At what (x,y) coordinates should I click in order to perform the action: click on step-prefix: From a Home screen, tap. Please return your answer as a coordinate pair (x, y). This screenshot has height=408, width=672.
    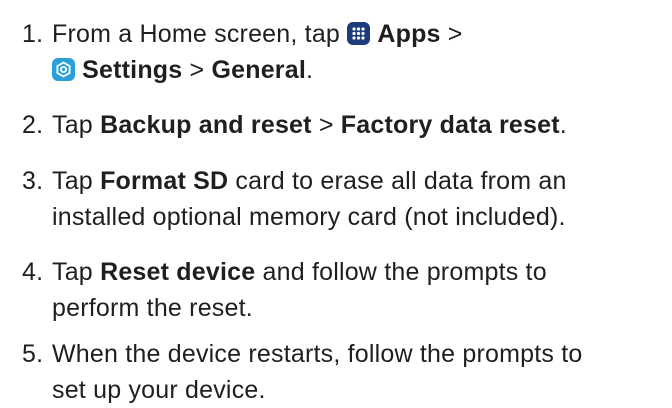
    Looking at the image, I should click on (200, 34).